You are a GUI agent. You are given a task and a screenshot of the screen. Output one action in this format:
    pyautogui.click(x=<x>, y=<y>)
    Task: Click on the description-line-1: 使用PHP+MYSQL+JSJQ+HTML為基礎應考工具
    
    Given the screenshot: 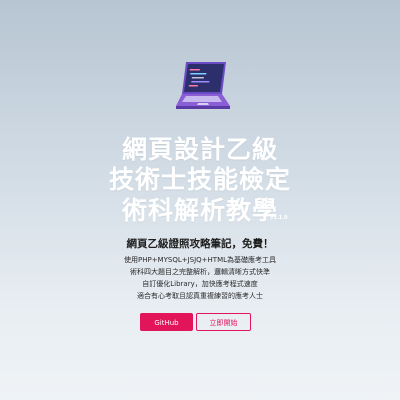 What is the action you would take?
    pyautogui.click(x=200, y=260)
    